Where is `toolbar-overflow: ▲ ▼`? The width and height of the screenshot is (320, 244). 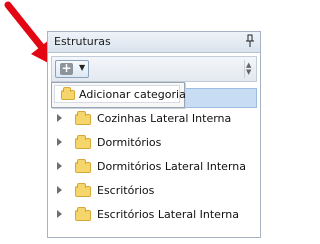 toolbar-overflow: ▲ ▼ is located at coordinates (249, 69).